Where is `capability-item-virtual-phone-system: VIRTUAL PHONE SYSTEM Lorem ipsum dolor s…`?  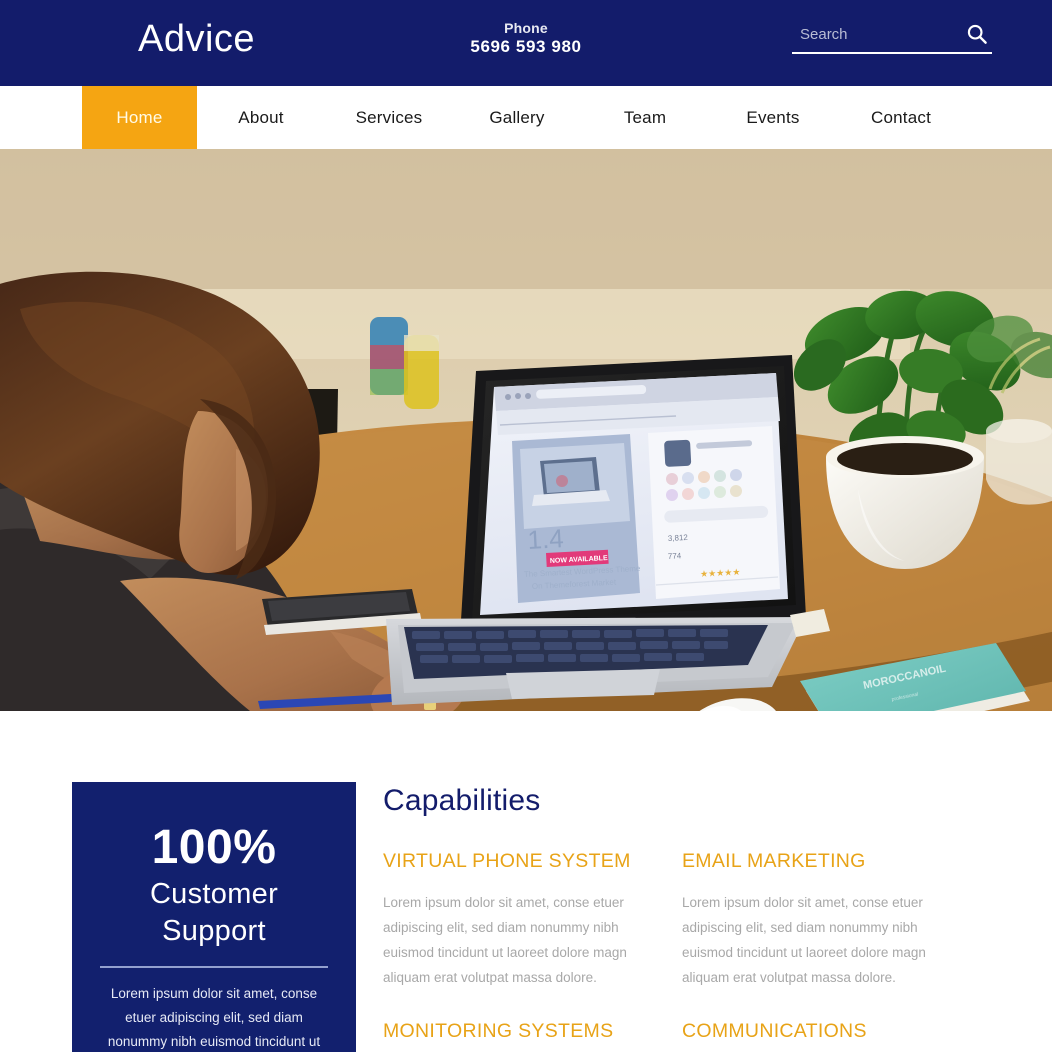
capability-item-virtual-phone-system: VIRTUAL PHONE SYSTEM Lorem ipsum dolor s… is located at coordinates (531, 919).